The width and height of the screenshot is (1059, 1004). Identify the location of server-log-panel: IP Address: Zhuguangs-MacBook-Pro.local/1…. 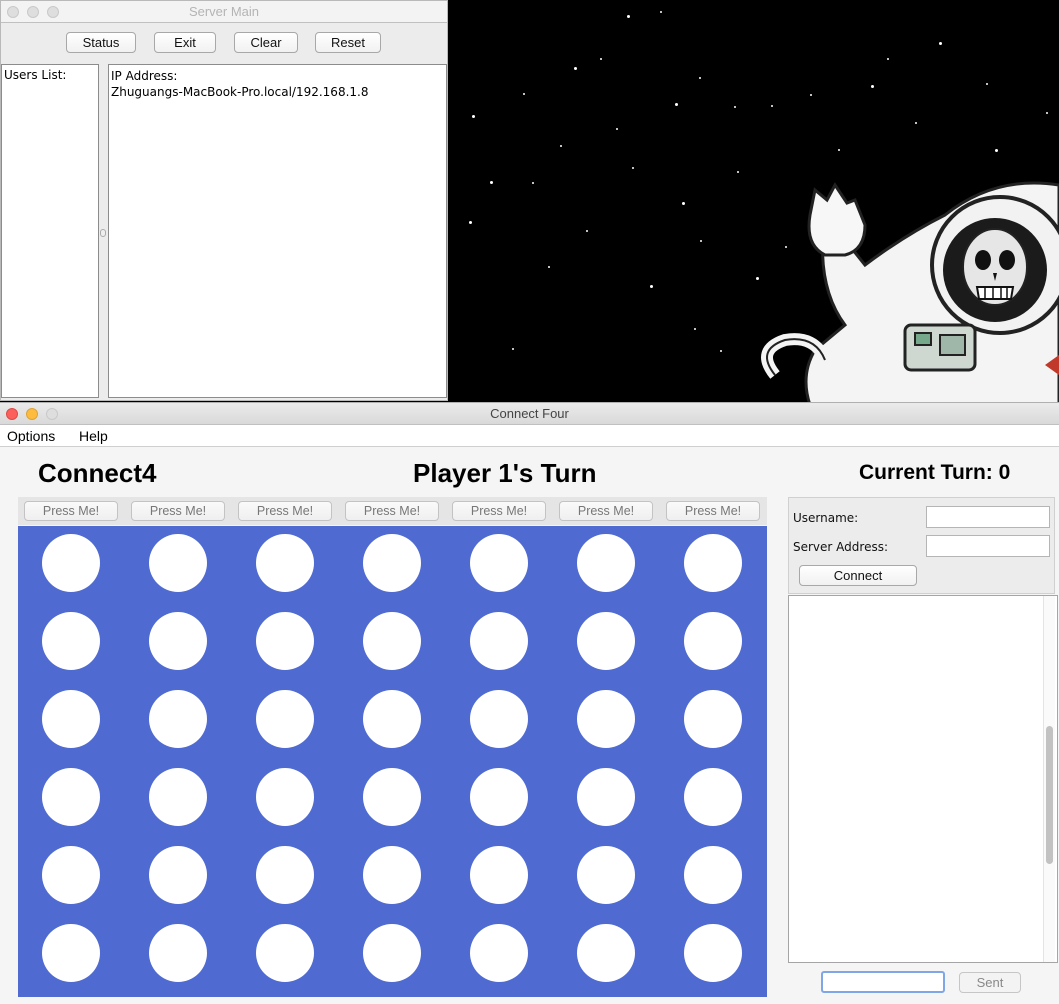
(277, 231).